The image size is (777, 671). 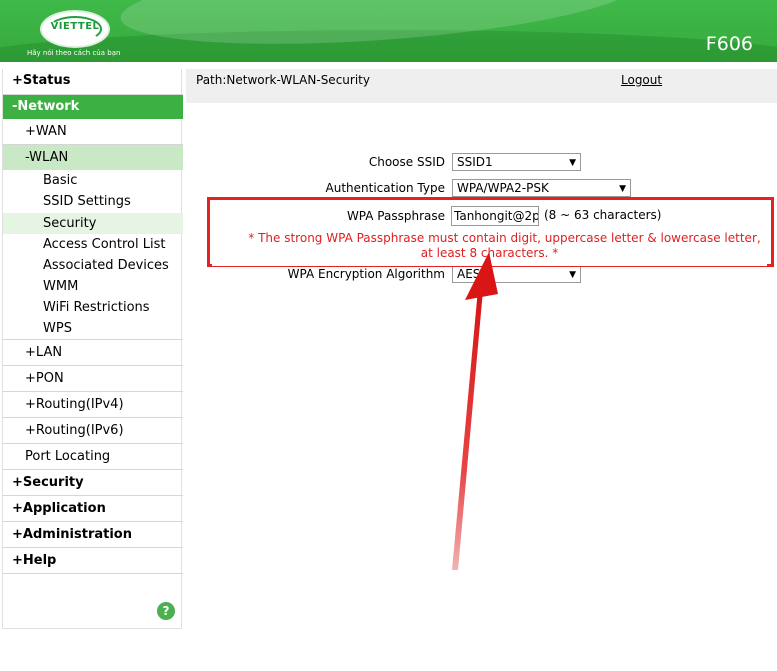 I want to click on logout-link: Logout, so click(x=641, y=80).